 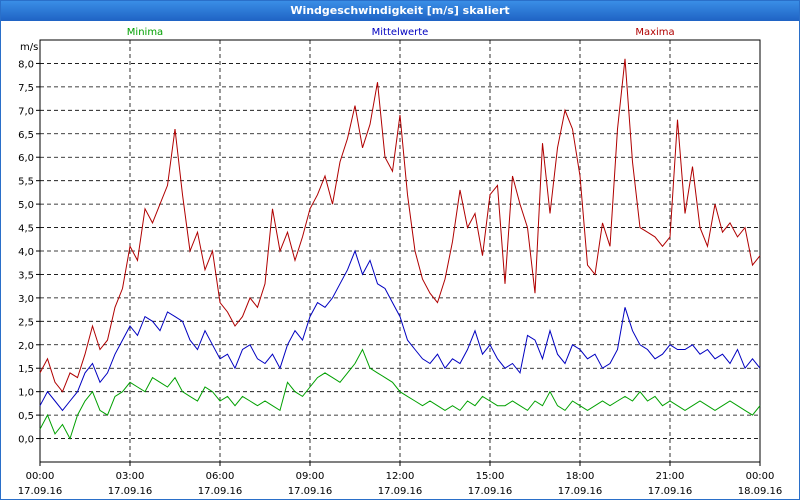 What do you see at coordinates (26, 135) in the screenshot?
I see `y-tick-label: 6,5` at bounding box center [26, 135].